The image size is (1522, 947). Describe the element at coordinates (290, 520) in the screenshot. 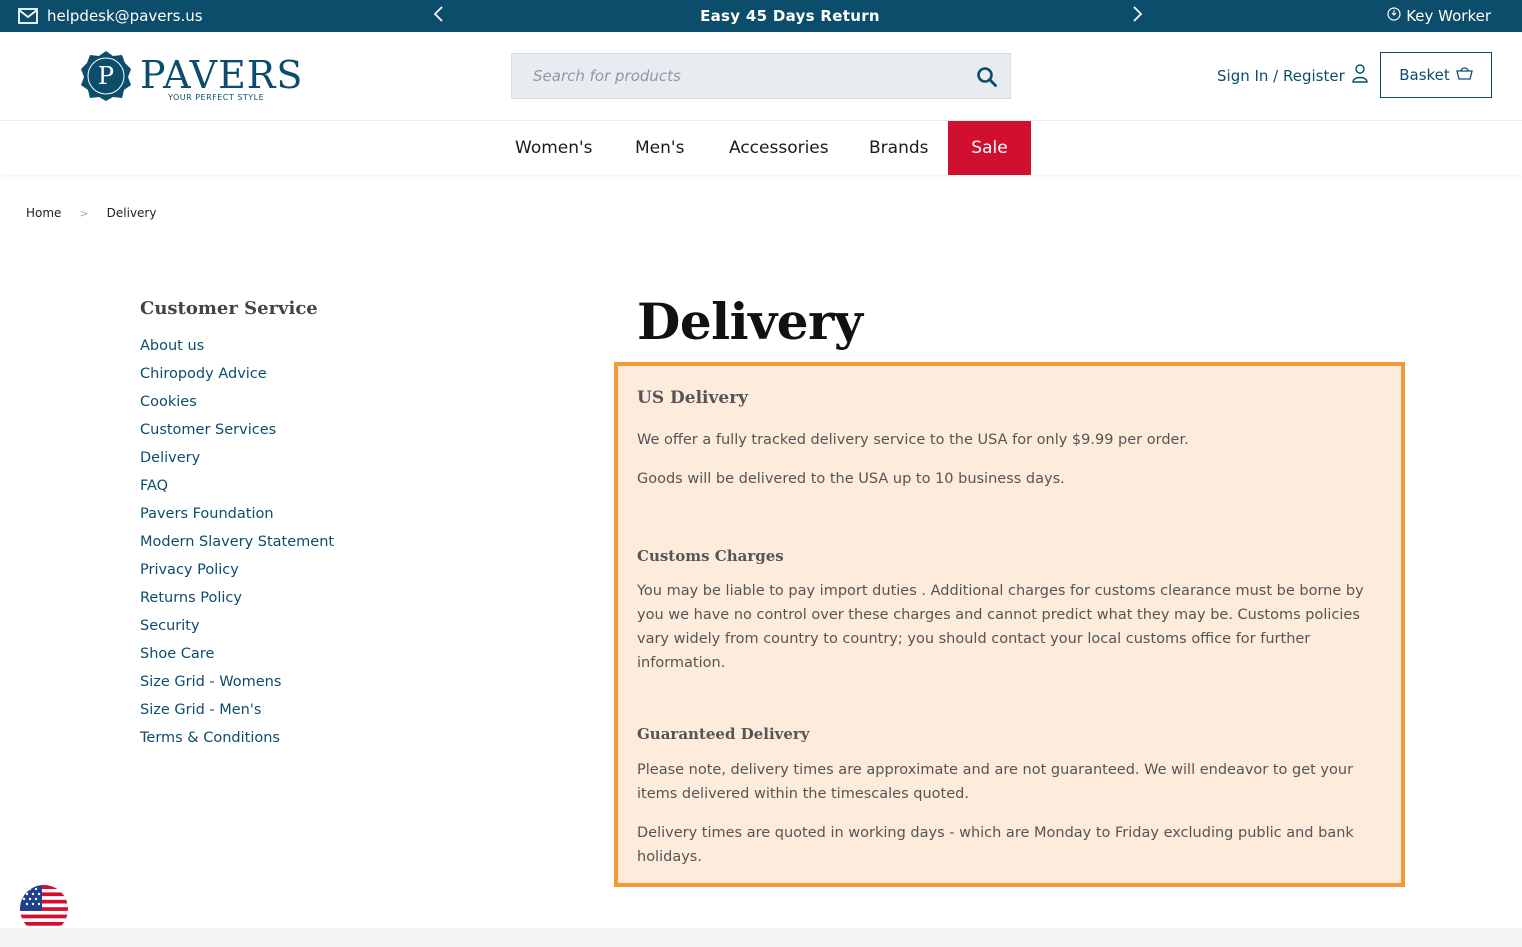

I see `sidebar-link-pavers-foundation: Pavers Foundation` at that location.